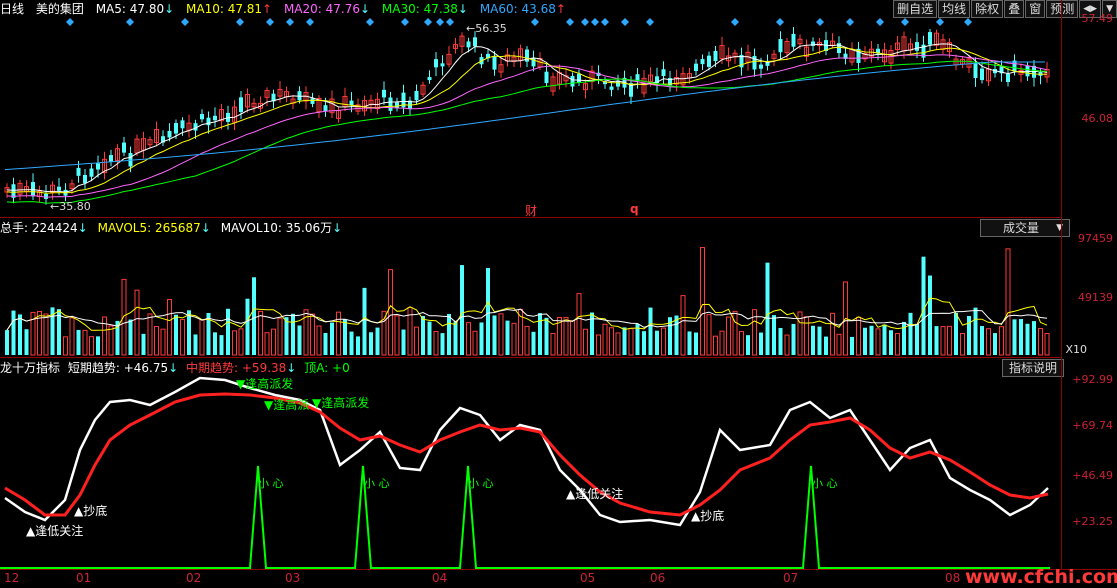 This screenshot has width=1117, height=588. Describe the element at coordinates (481, 483) in the screenshot. I see `careful-label-3: 小 心` at that location.